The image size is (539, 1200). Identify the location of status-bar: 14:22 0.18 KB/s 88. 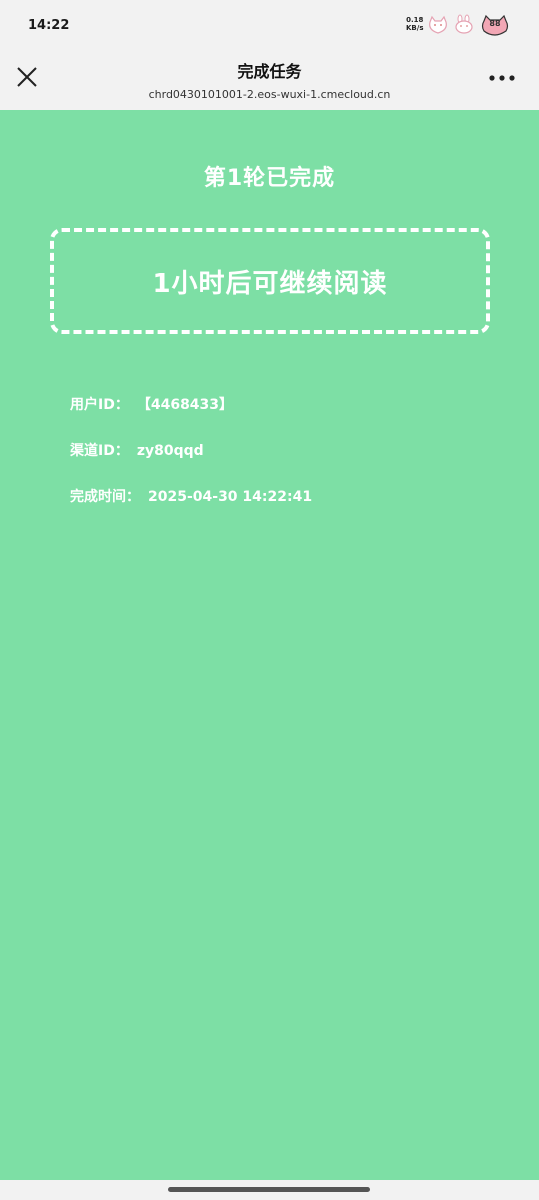
(269, 25).